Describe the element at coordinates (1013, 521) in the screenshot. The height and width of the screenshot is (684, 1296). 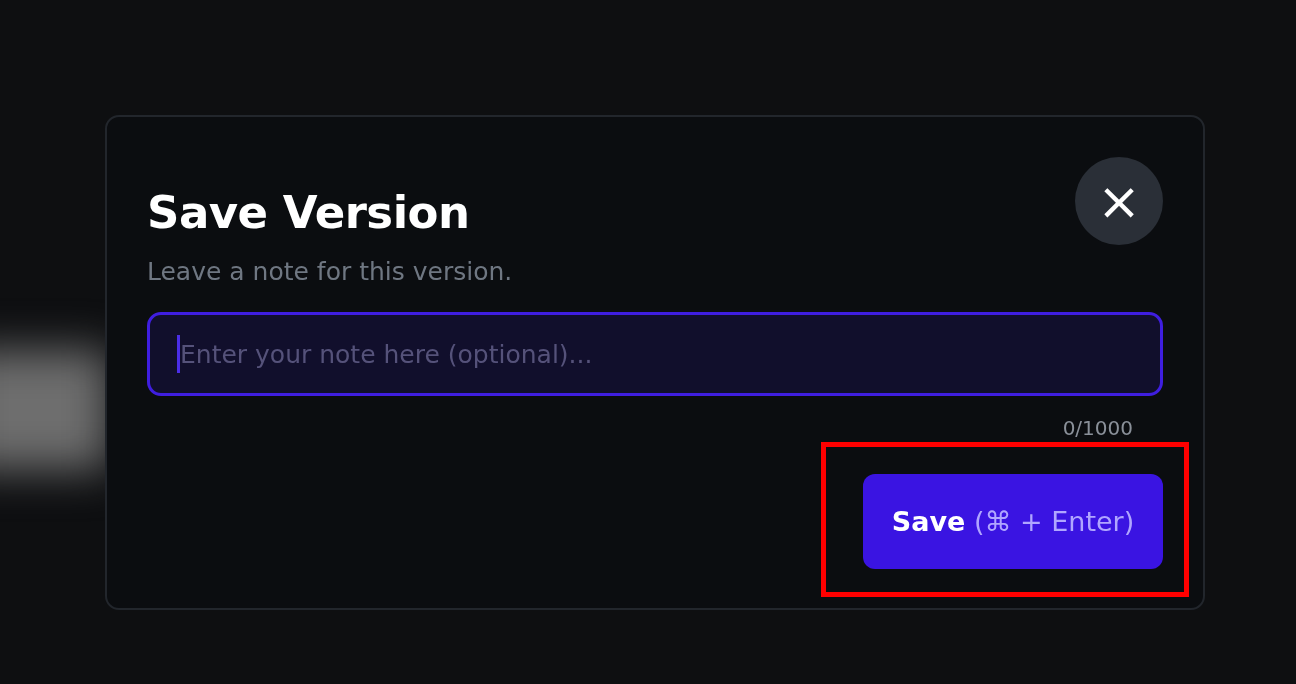
I see `save-button: Save (⌘ + Enter)` at that location.